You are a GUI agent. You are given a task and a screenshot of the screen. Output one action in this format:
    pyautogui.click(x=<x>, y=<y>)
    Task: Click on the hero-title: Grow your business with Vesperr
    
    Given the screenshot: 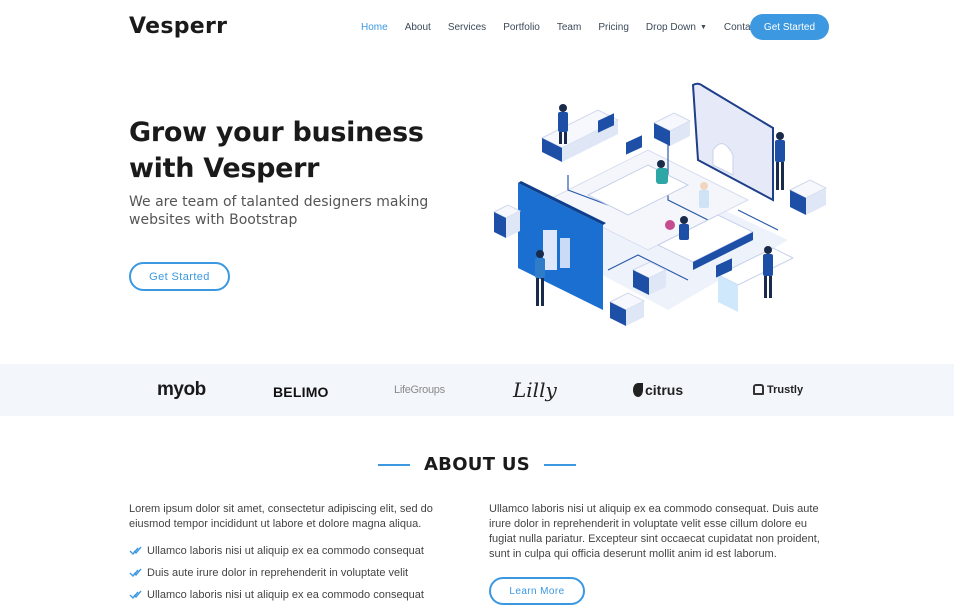 What is the action you would take?
    pyautogui.click(x=276, y=150)
    